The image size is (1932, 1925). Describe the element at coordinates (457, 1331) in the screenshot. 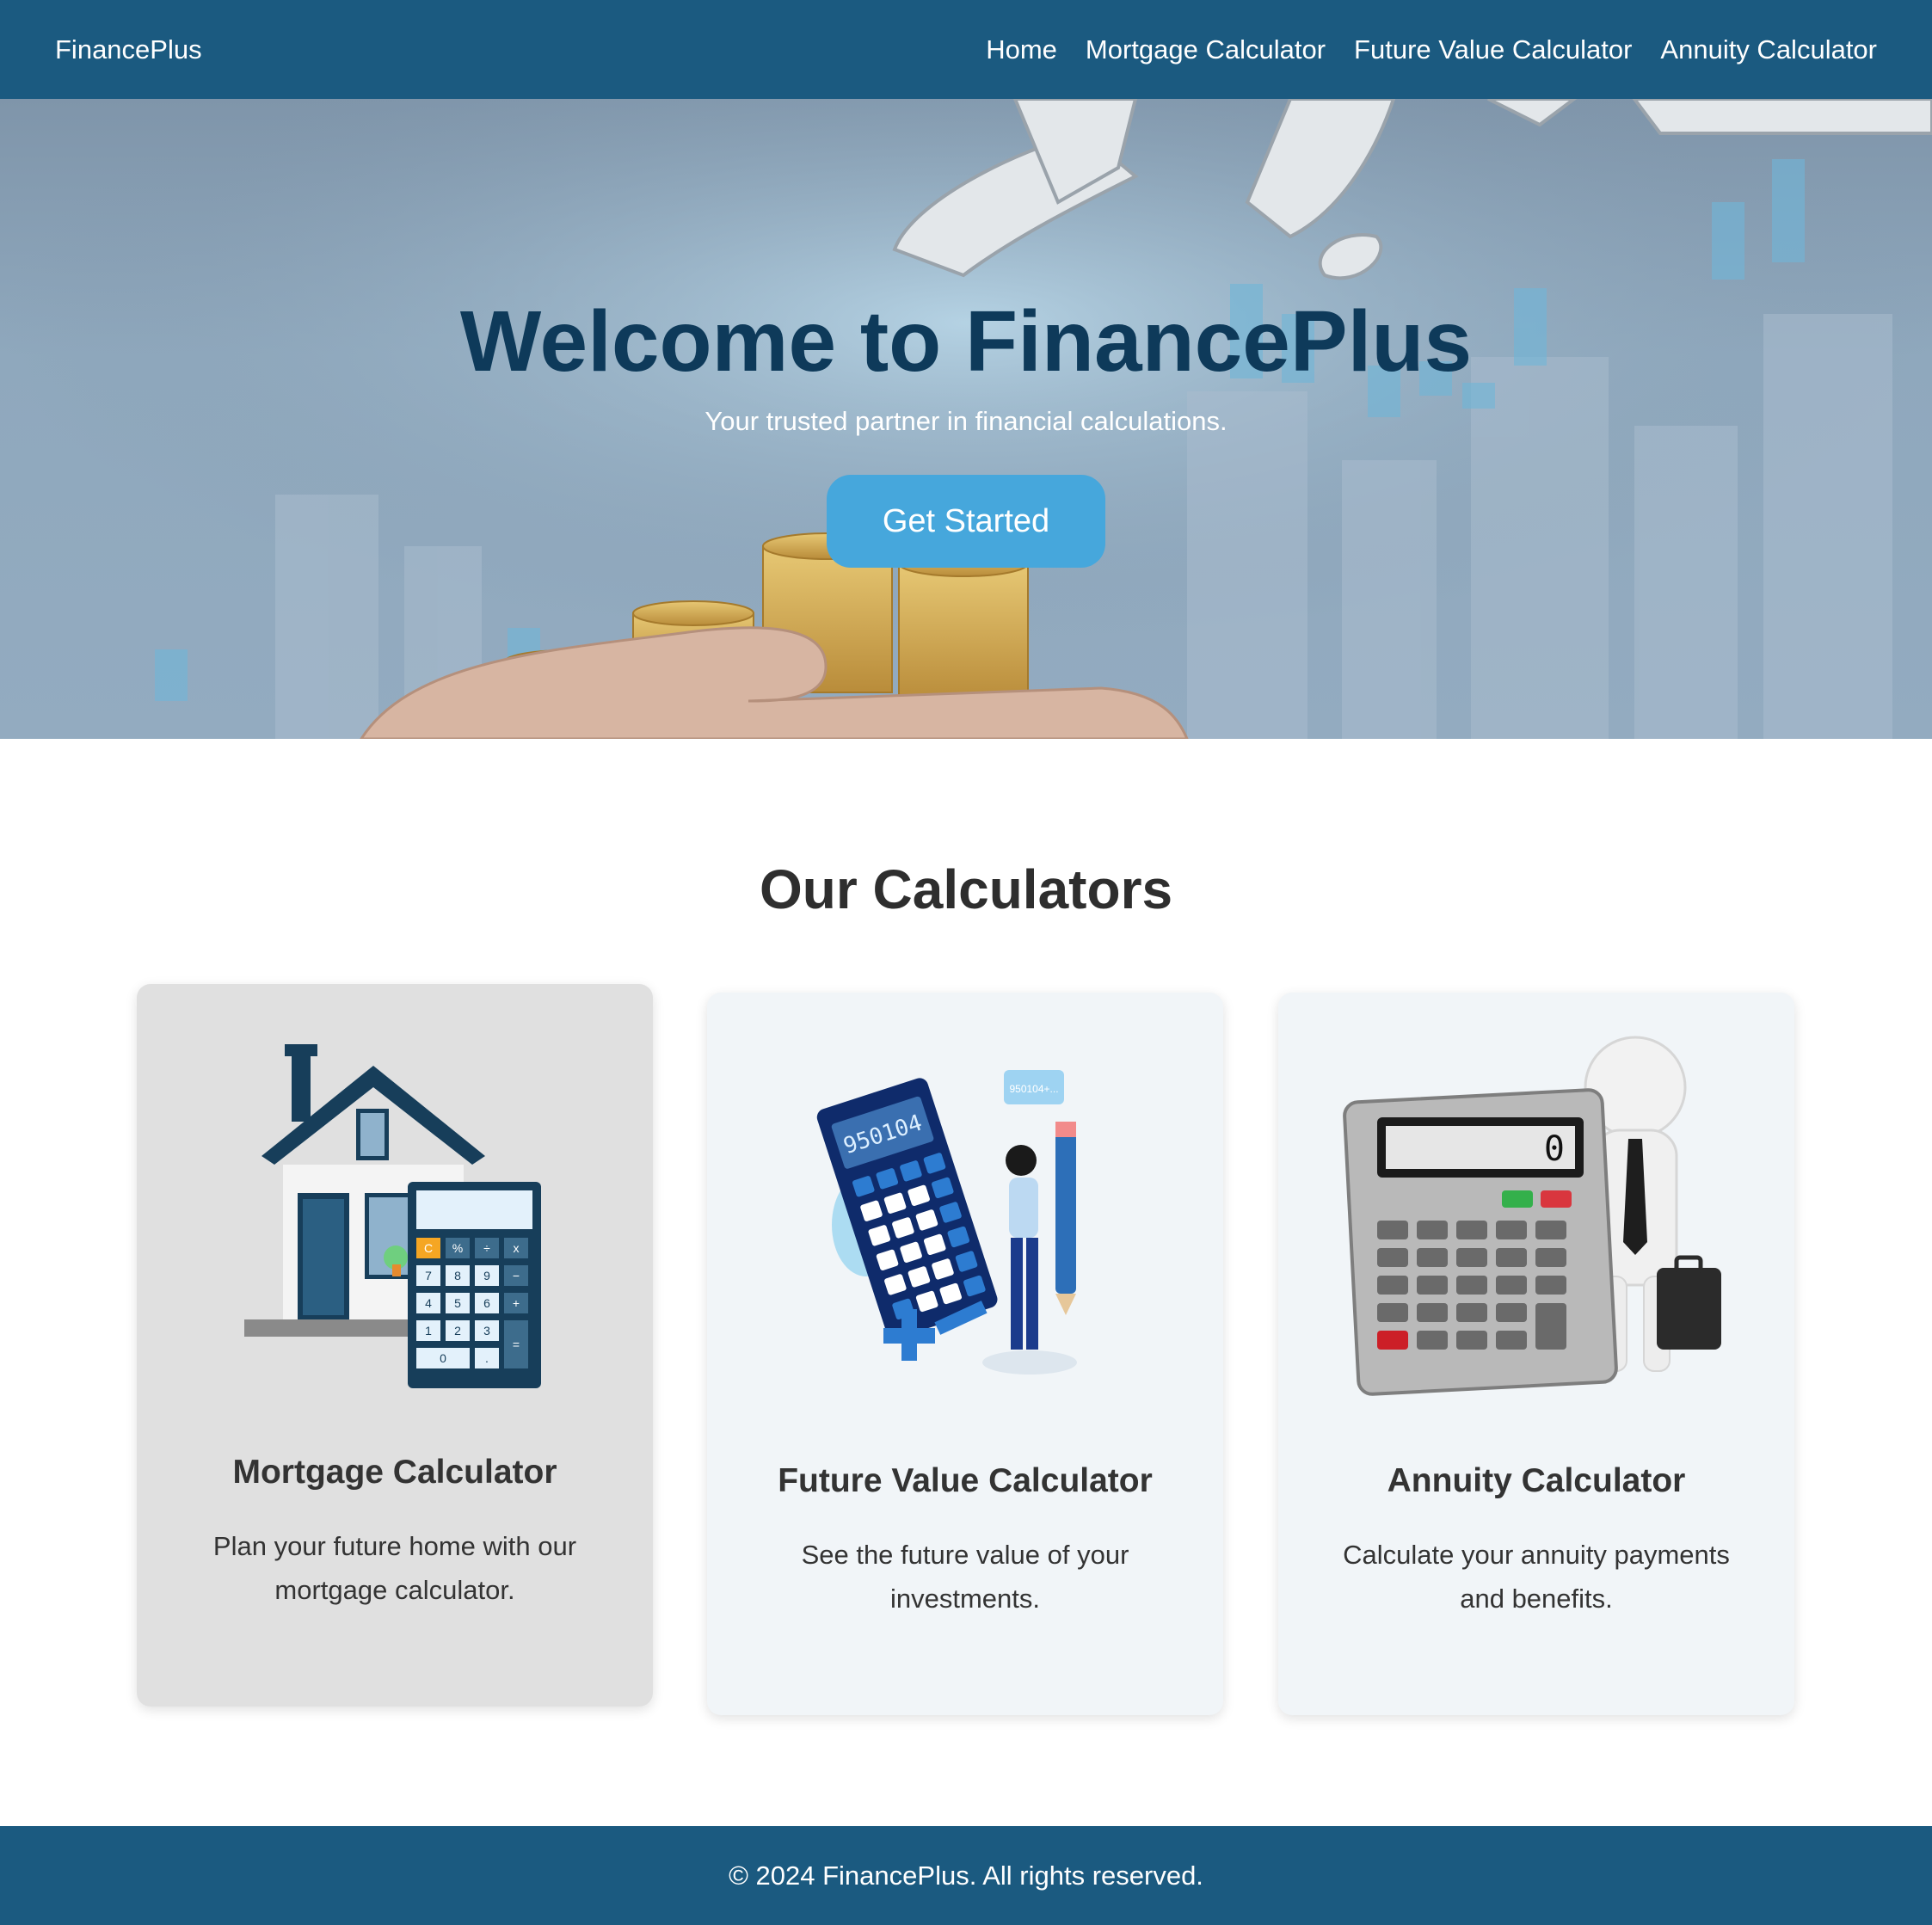

I see `svg-text: 2` at that location.